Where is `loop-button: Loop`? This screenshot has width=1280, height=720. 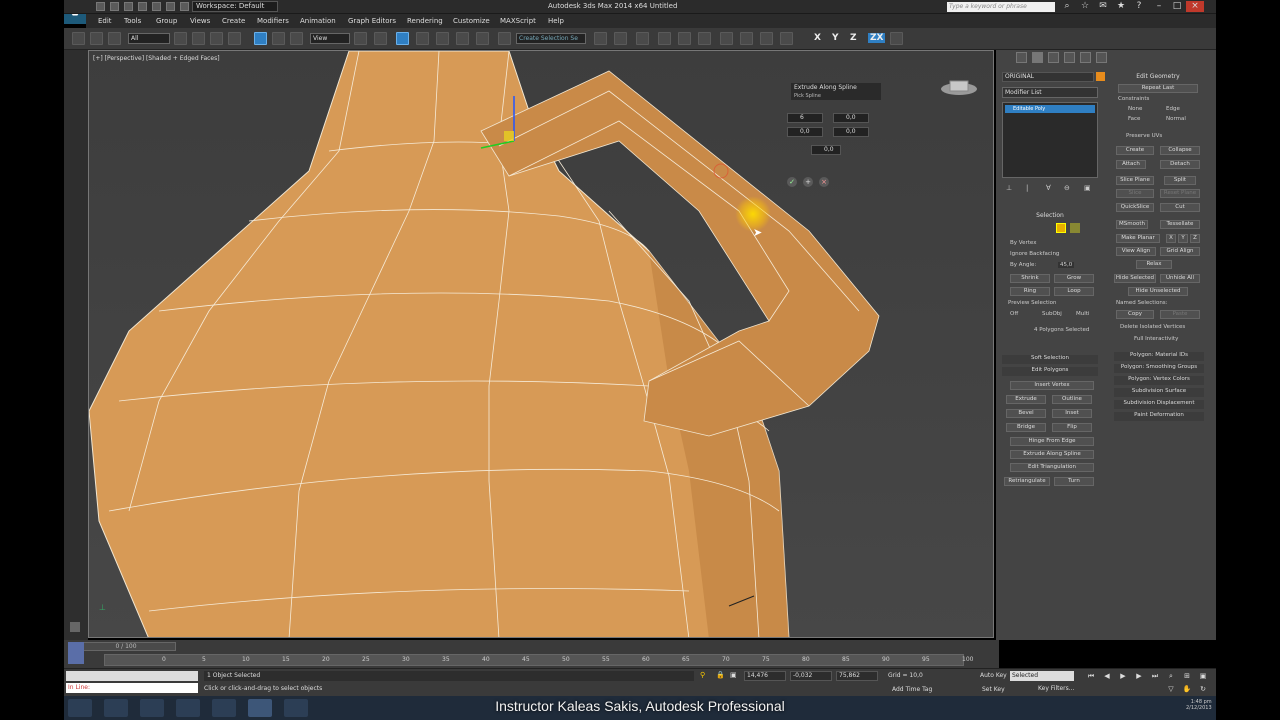
loop-button: Loop is located at coordinates (1074, 291).